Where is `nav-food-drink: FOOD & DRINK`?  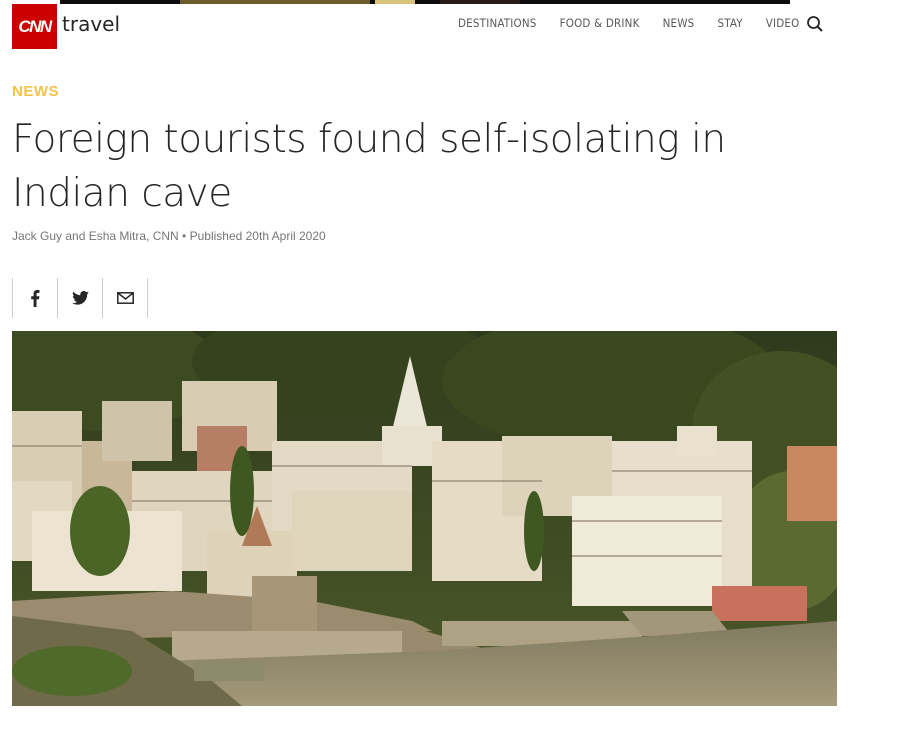
nav-food-drink: FOOD & DRINK is located at coordinates (600, 23).